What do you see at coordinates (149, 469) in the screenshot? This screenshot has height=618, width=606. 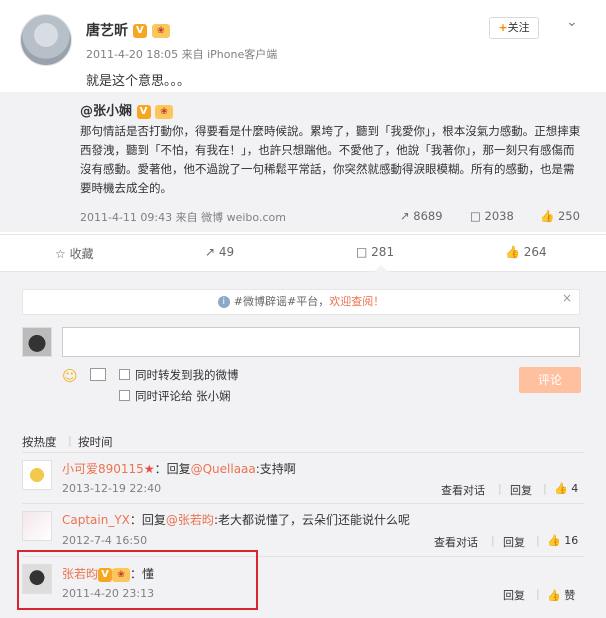 I see `rank-star-icon: ★` at bounding box center [149, 469].